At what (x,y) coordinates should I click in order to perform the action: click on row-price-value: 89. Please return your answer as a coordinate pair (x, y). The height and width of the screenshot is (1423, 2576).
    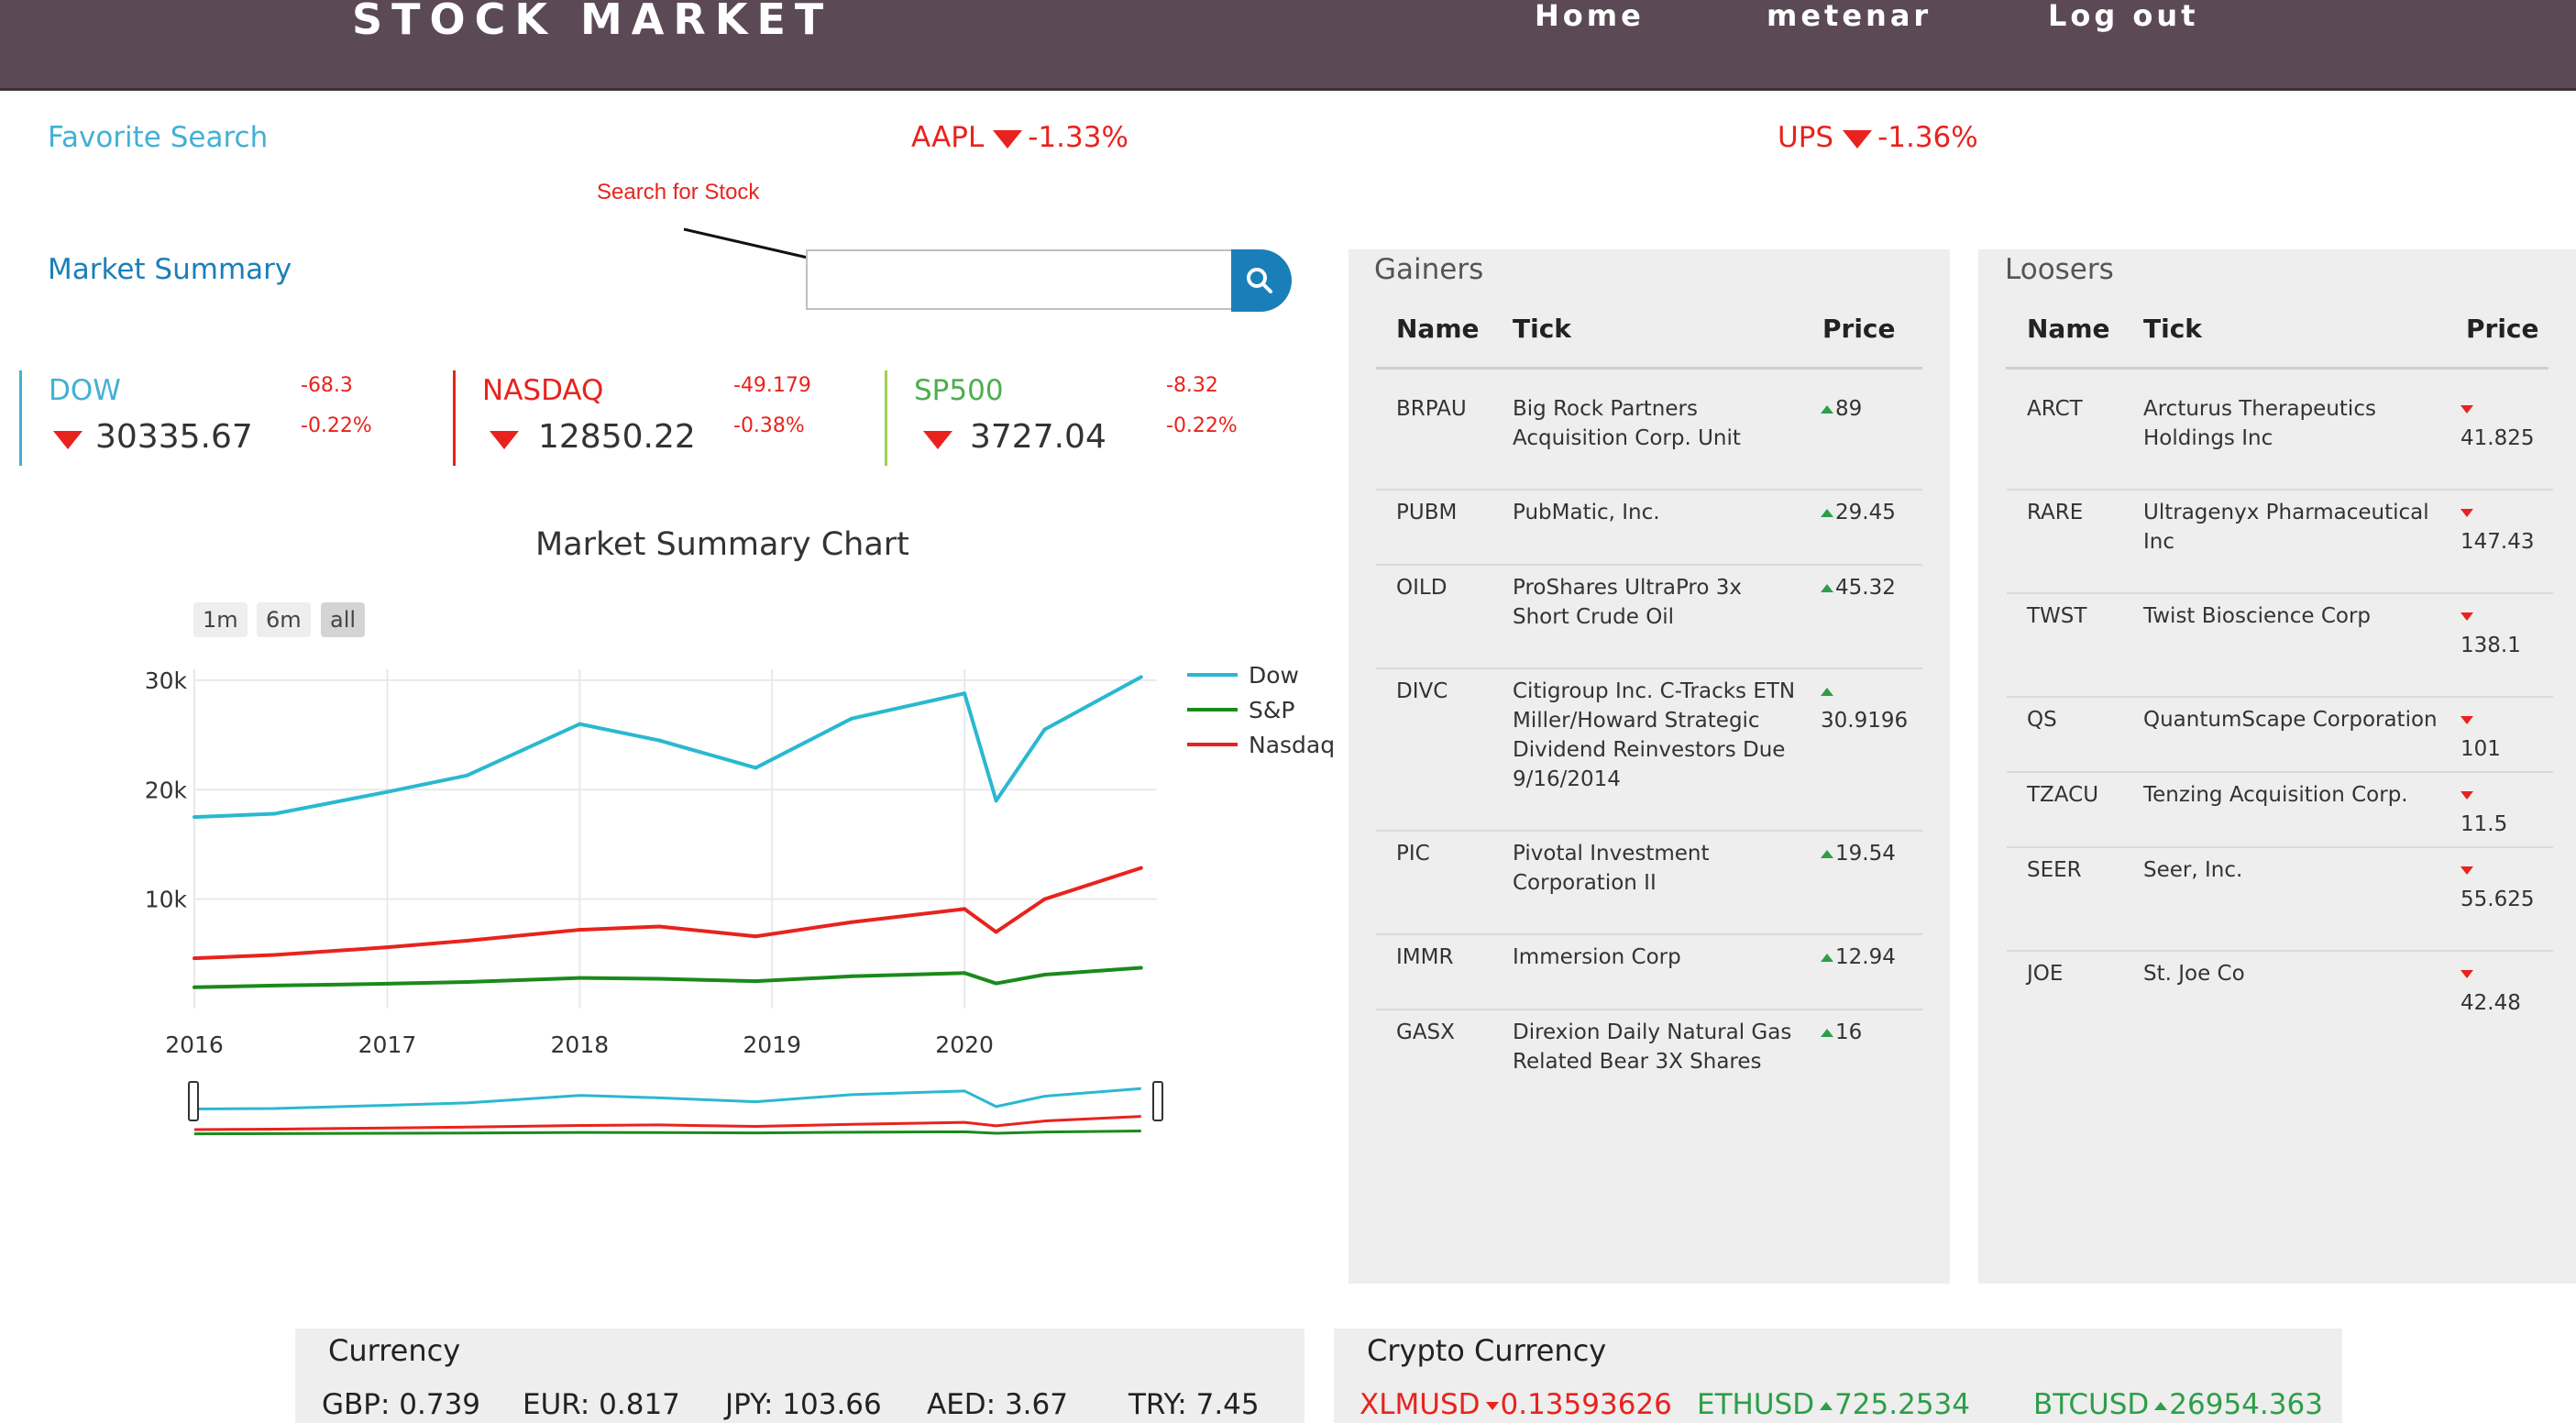
    Looking at the image, I should click on (1849, 409).